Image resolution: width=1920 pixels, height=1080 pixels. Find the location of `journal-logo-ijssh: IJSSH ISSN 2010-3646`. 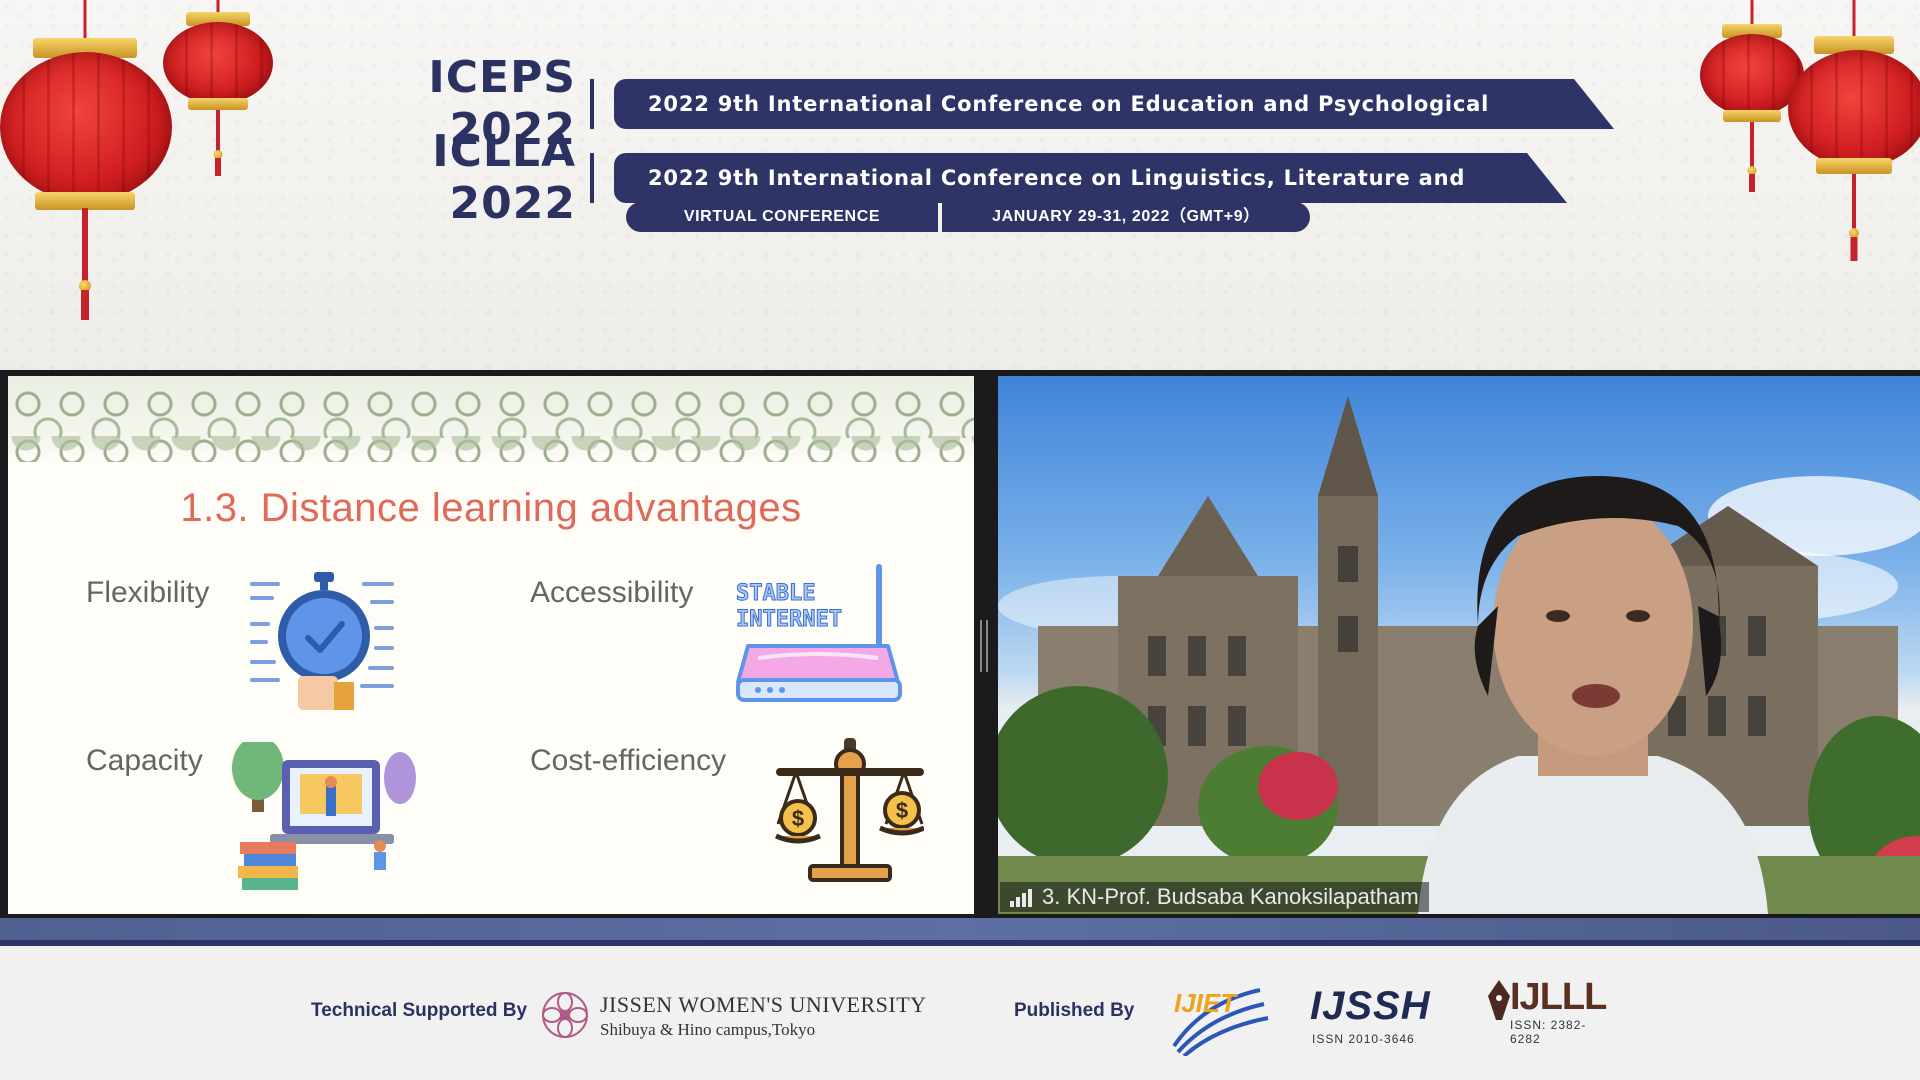

journal-logo-ijssh: IJSSH ISSN 2010-3646 is located at coordinates (1376, 1017).